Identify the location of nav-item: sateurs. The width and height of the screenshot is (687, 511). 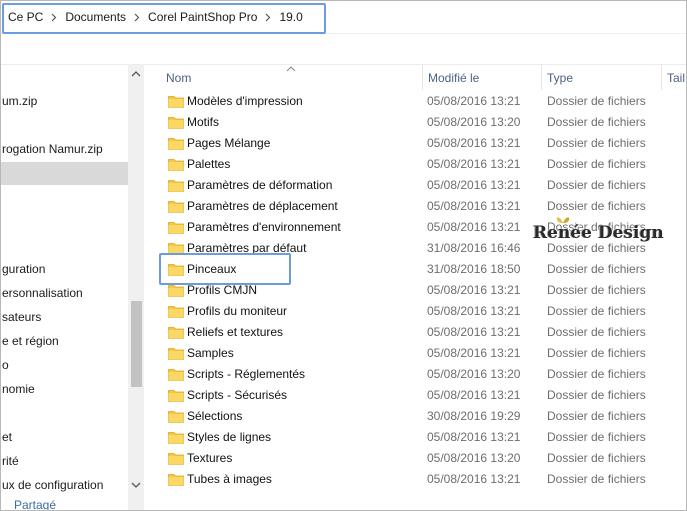
(20, 317).